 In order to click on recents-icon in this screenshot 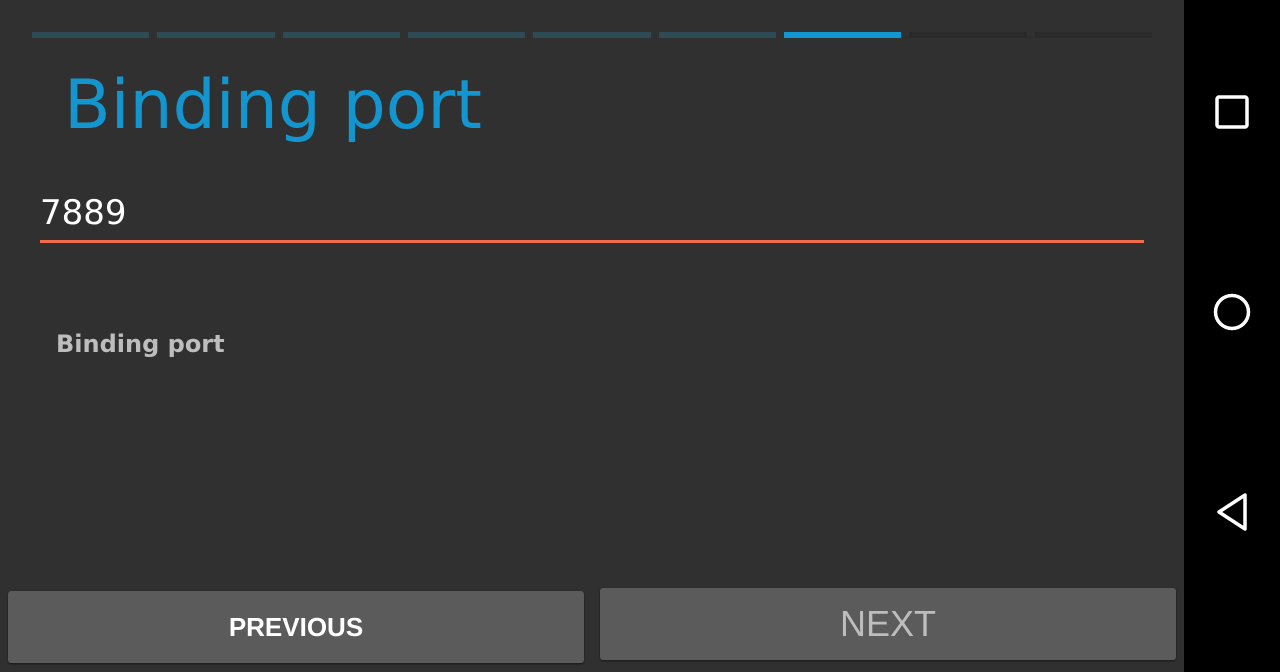, I will do `click(1232, 112)`.